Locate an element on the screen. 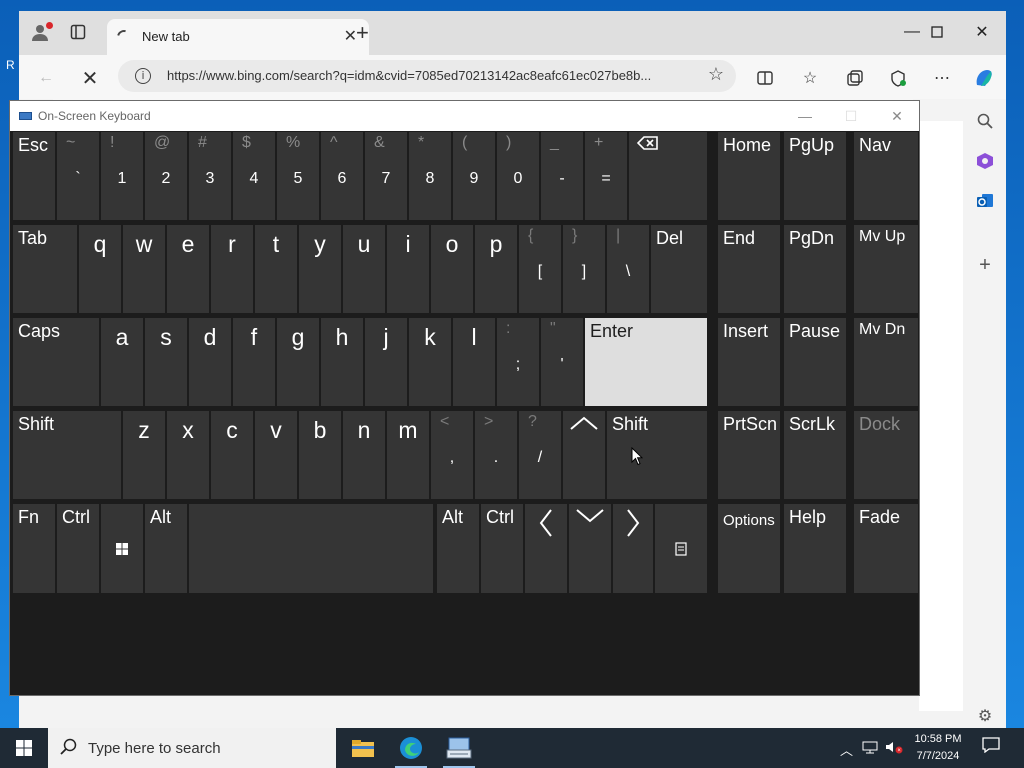 The width and height of the screenshot is (1024, 768). key-j: j is located at coordinates (386, 362).